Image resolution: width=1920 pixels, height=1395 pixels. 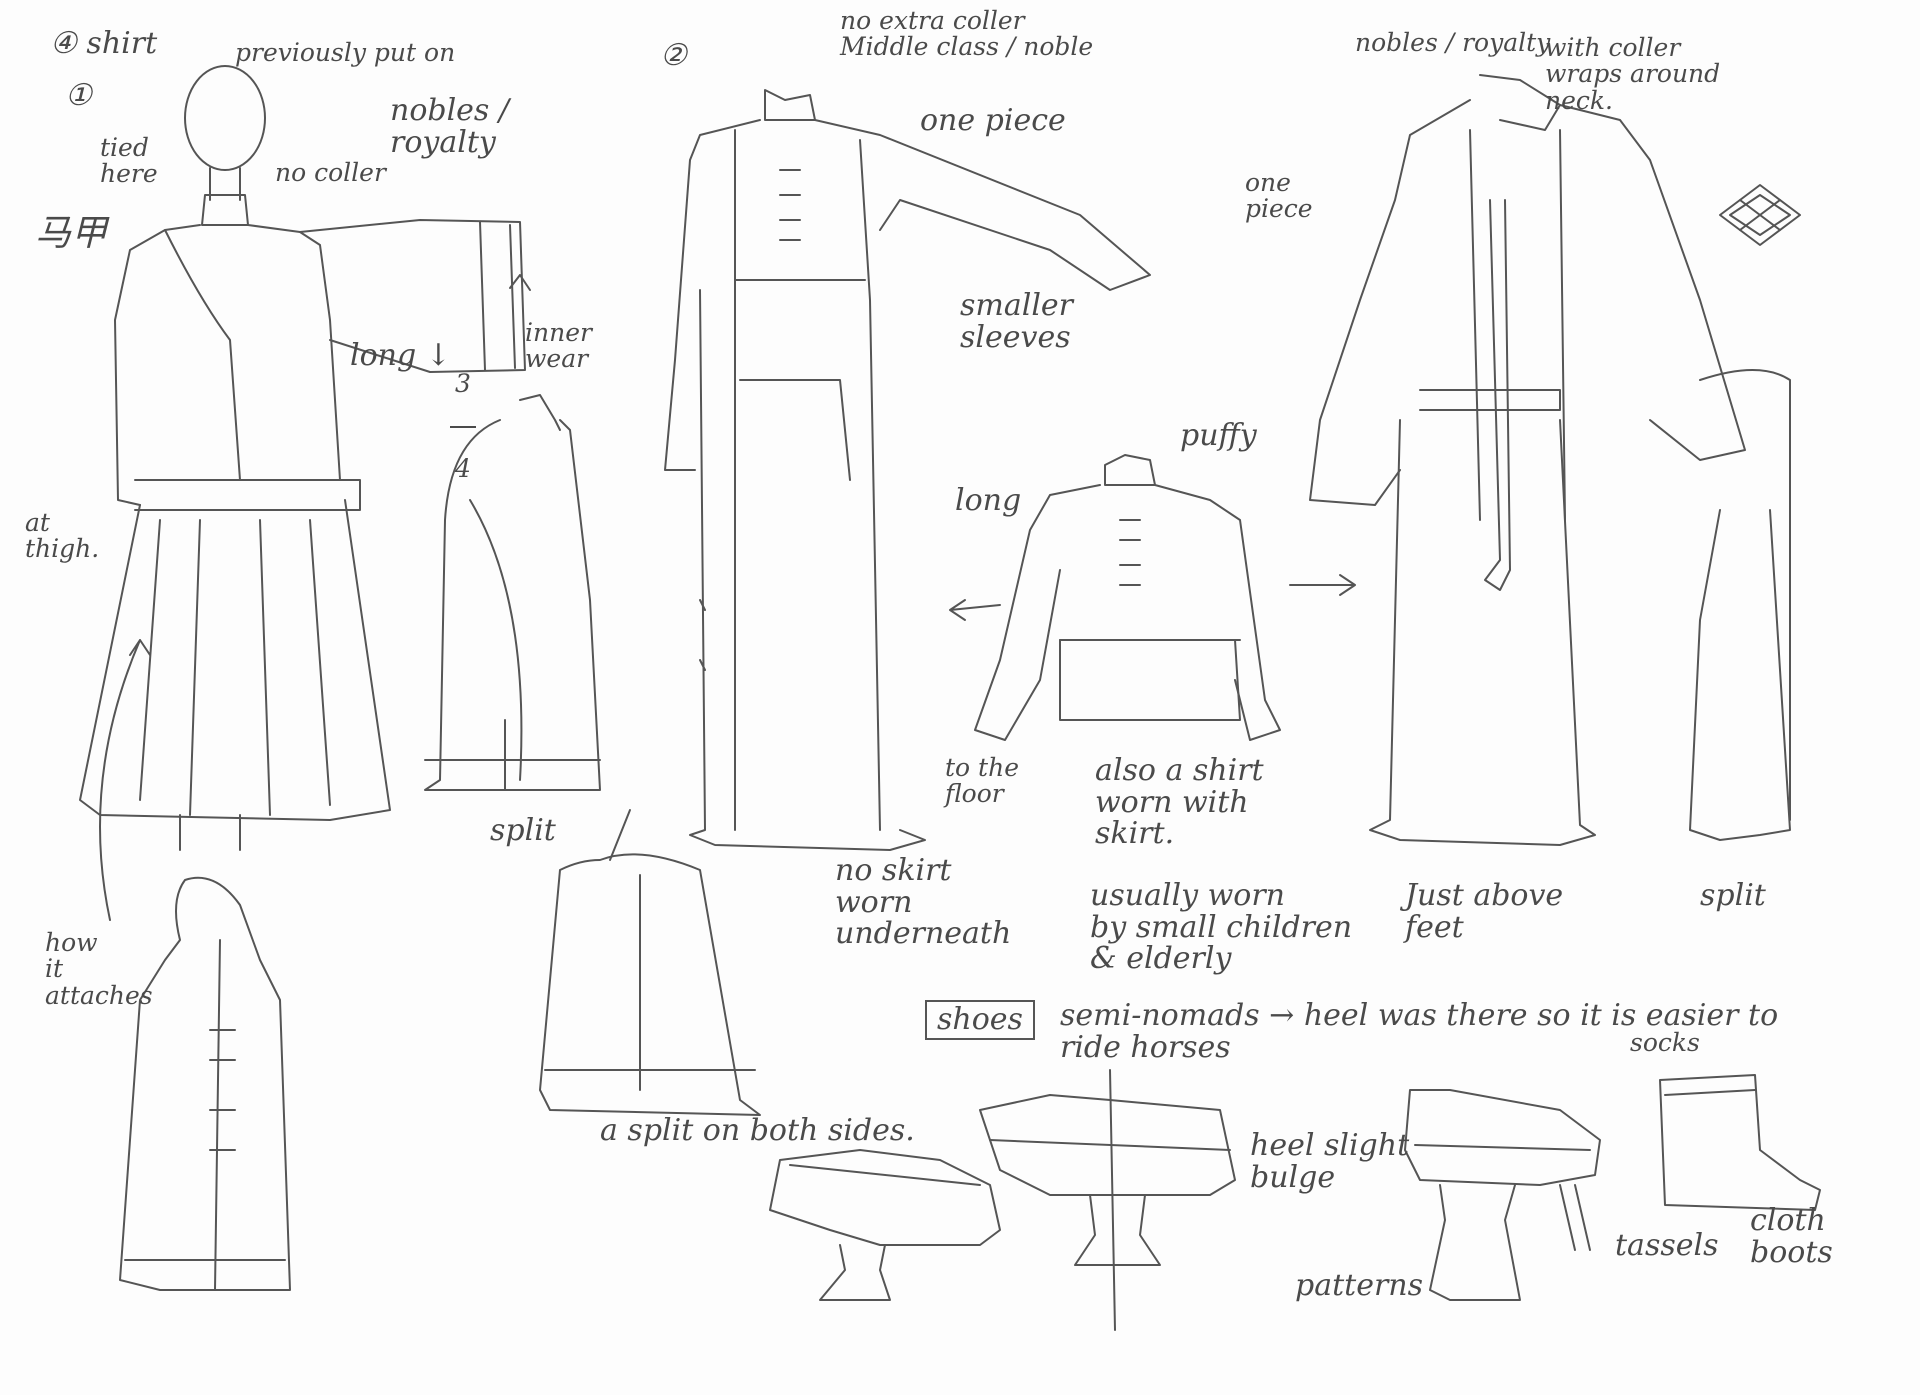 What do you see at coordinates (125, 780) in the screenshot?
I see `curved-arrow-icon` at bounding box center [125, 780].